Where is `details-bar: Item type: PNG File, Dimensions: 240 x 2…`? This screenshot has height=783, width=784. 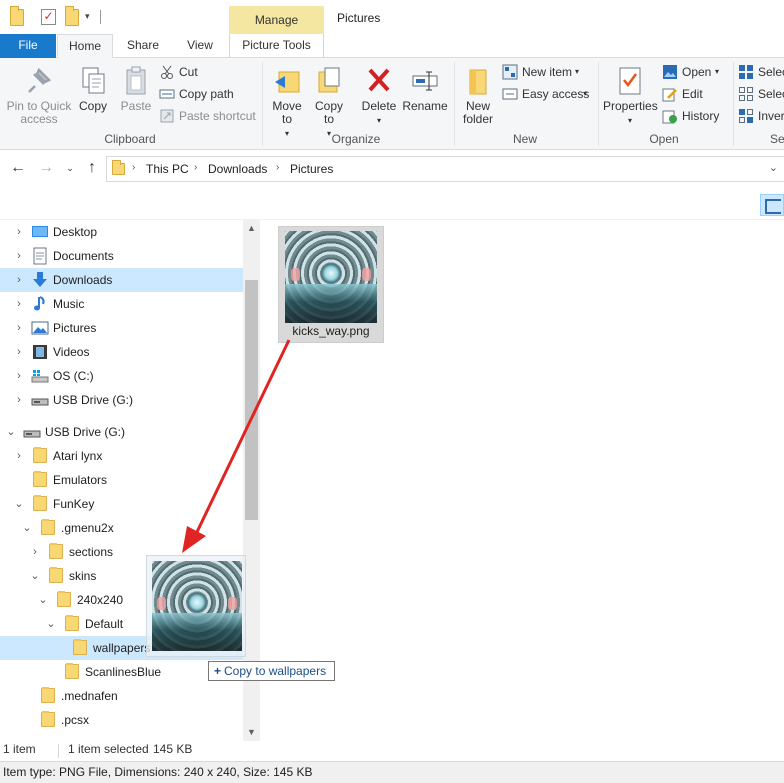
details-bar: Item type: PNG File, Dimensions: 240 x 2… is located at coordinates (392, 772).